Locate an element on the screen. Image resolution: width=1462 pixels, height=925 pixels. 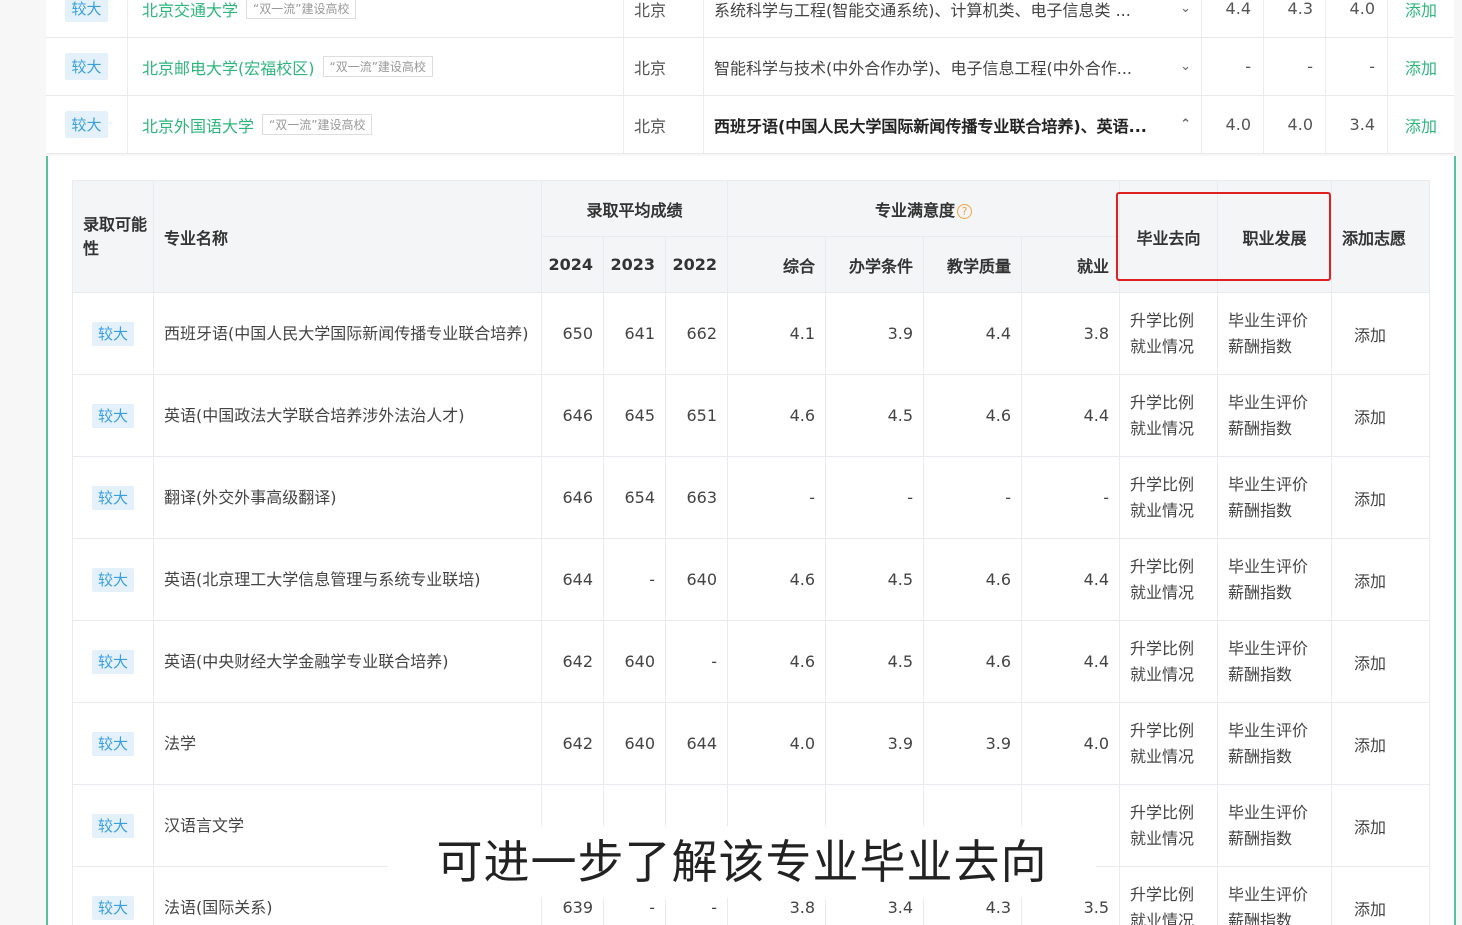
major-name-link: 英语(北京理工大学信息管理与系统专业联培) is located at coordinates (347, 579).